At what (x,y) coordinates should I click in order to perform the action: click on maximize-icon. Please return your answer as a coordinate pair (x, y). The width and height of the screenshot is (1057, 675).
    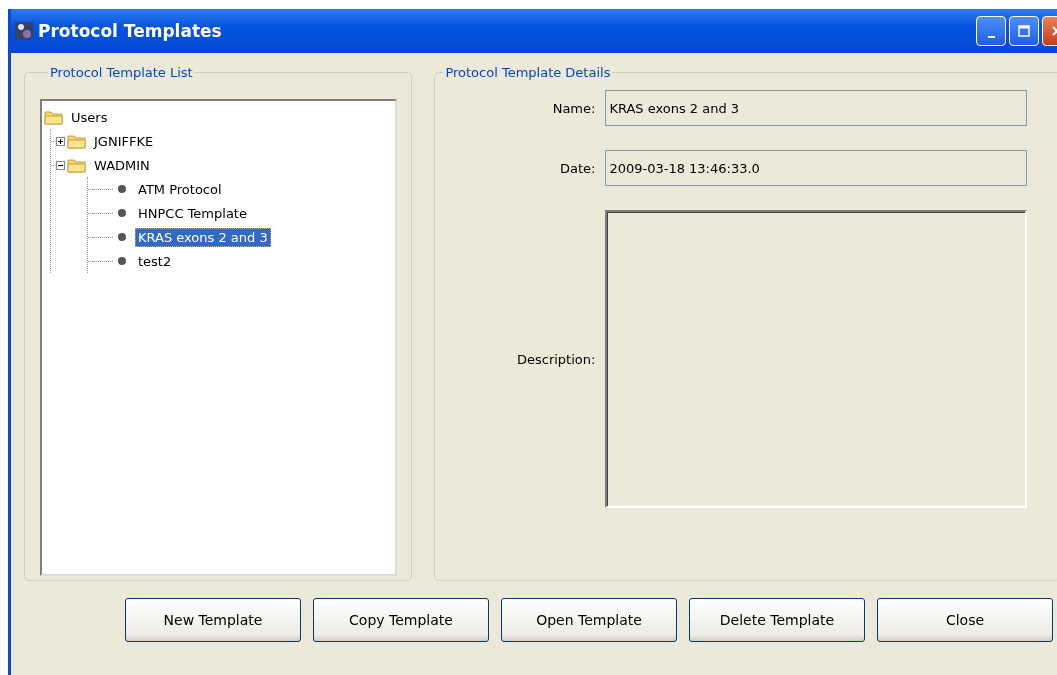
    Looking at the image, I should click on (1024, 31).